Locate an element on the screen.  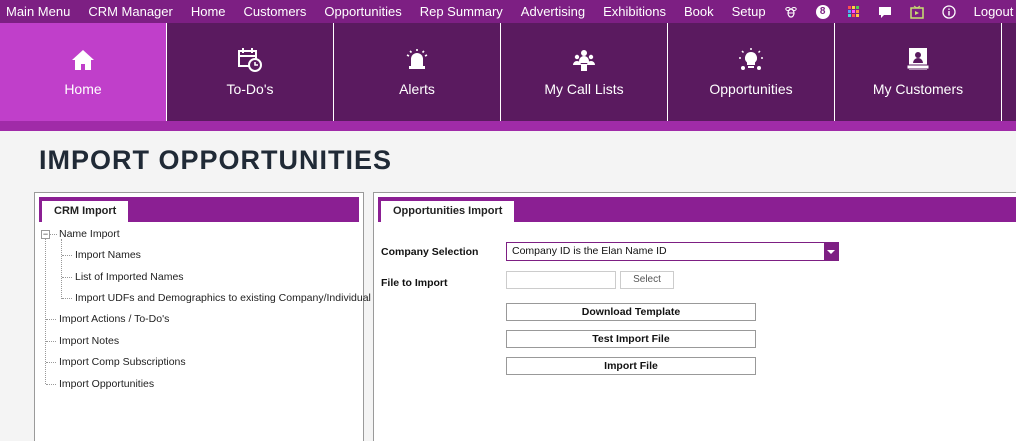
menu-setup: Setup is located at coordinates (749, 11).